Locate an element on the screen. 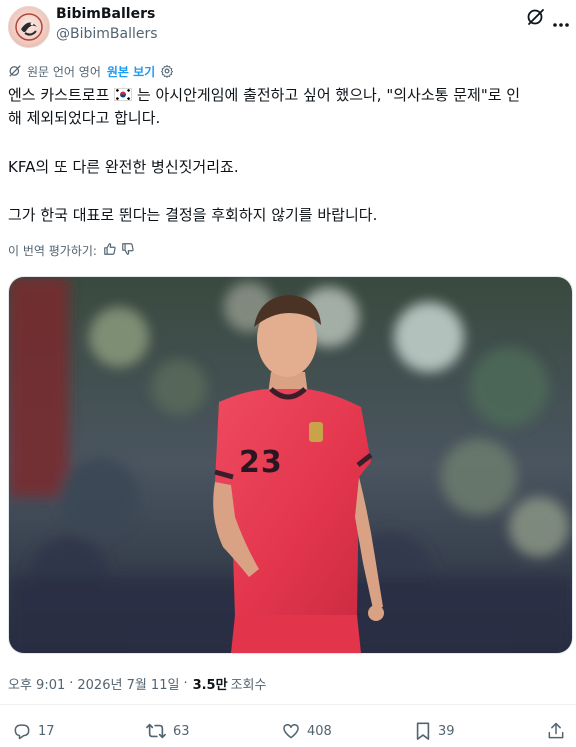 The image size is (576, 747). bookmark-button: 39 is located at coordinates (434, 731).